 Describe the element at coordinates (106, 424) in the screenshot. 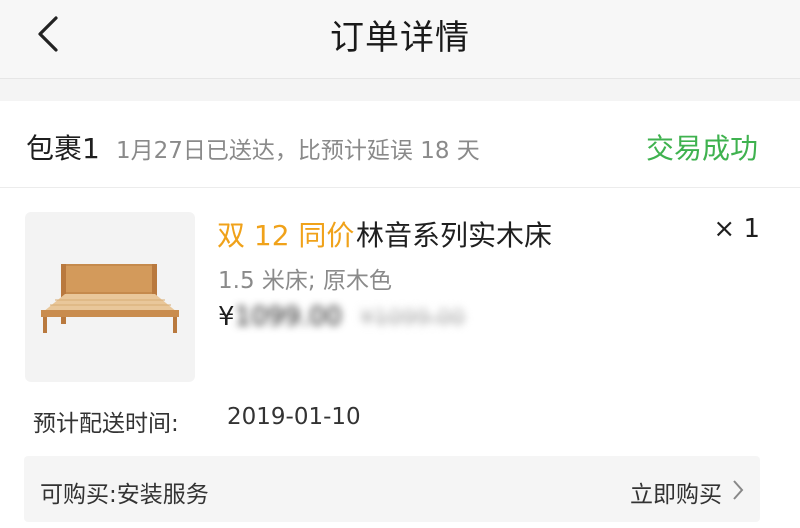

I see `estimated-delivery-label: 预计配送时间:` at that location.